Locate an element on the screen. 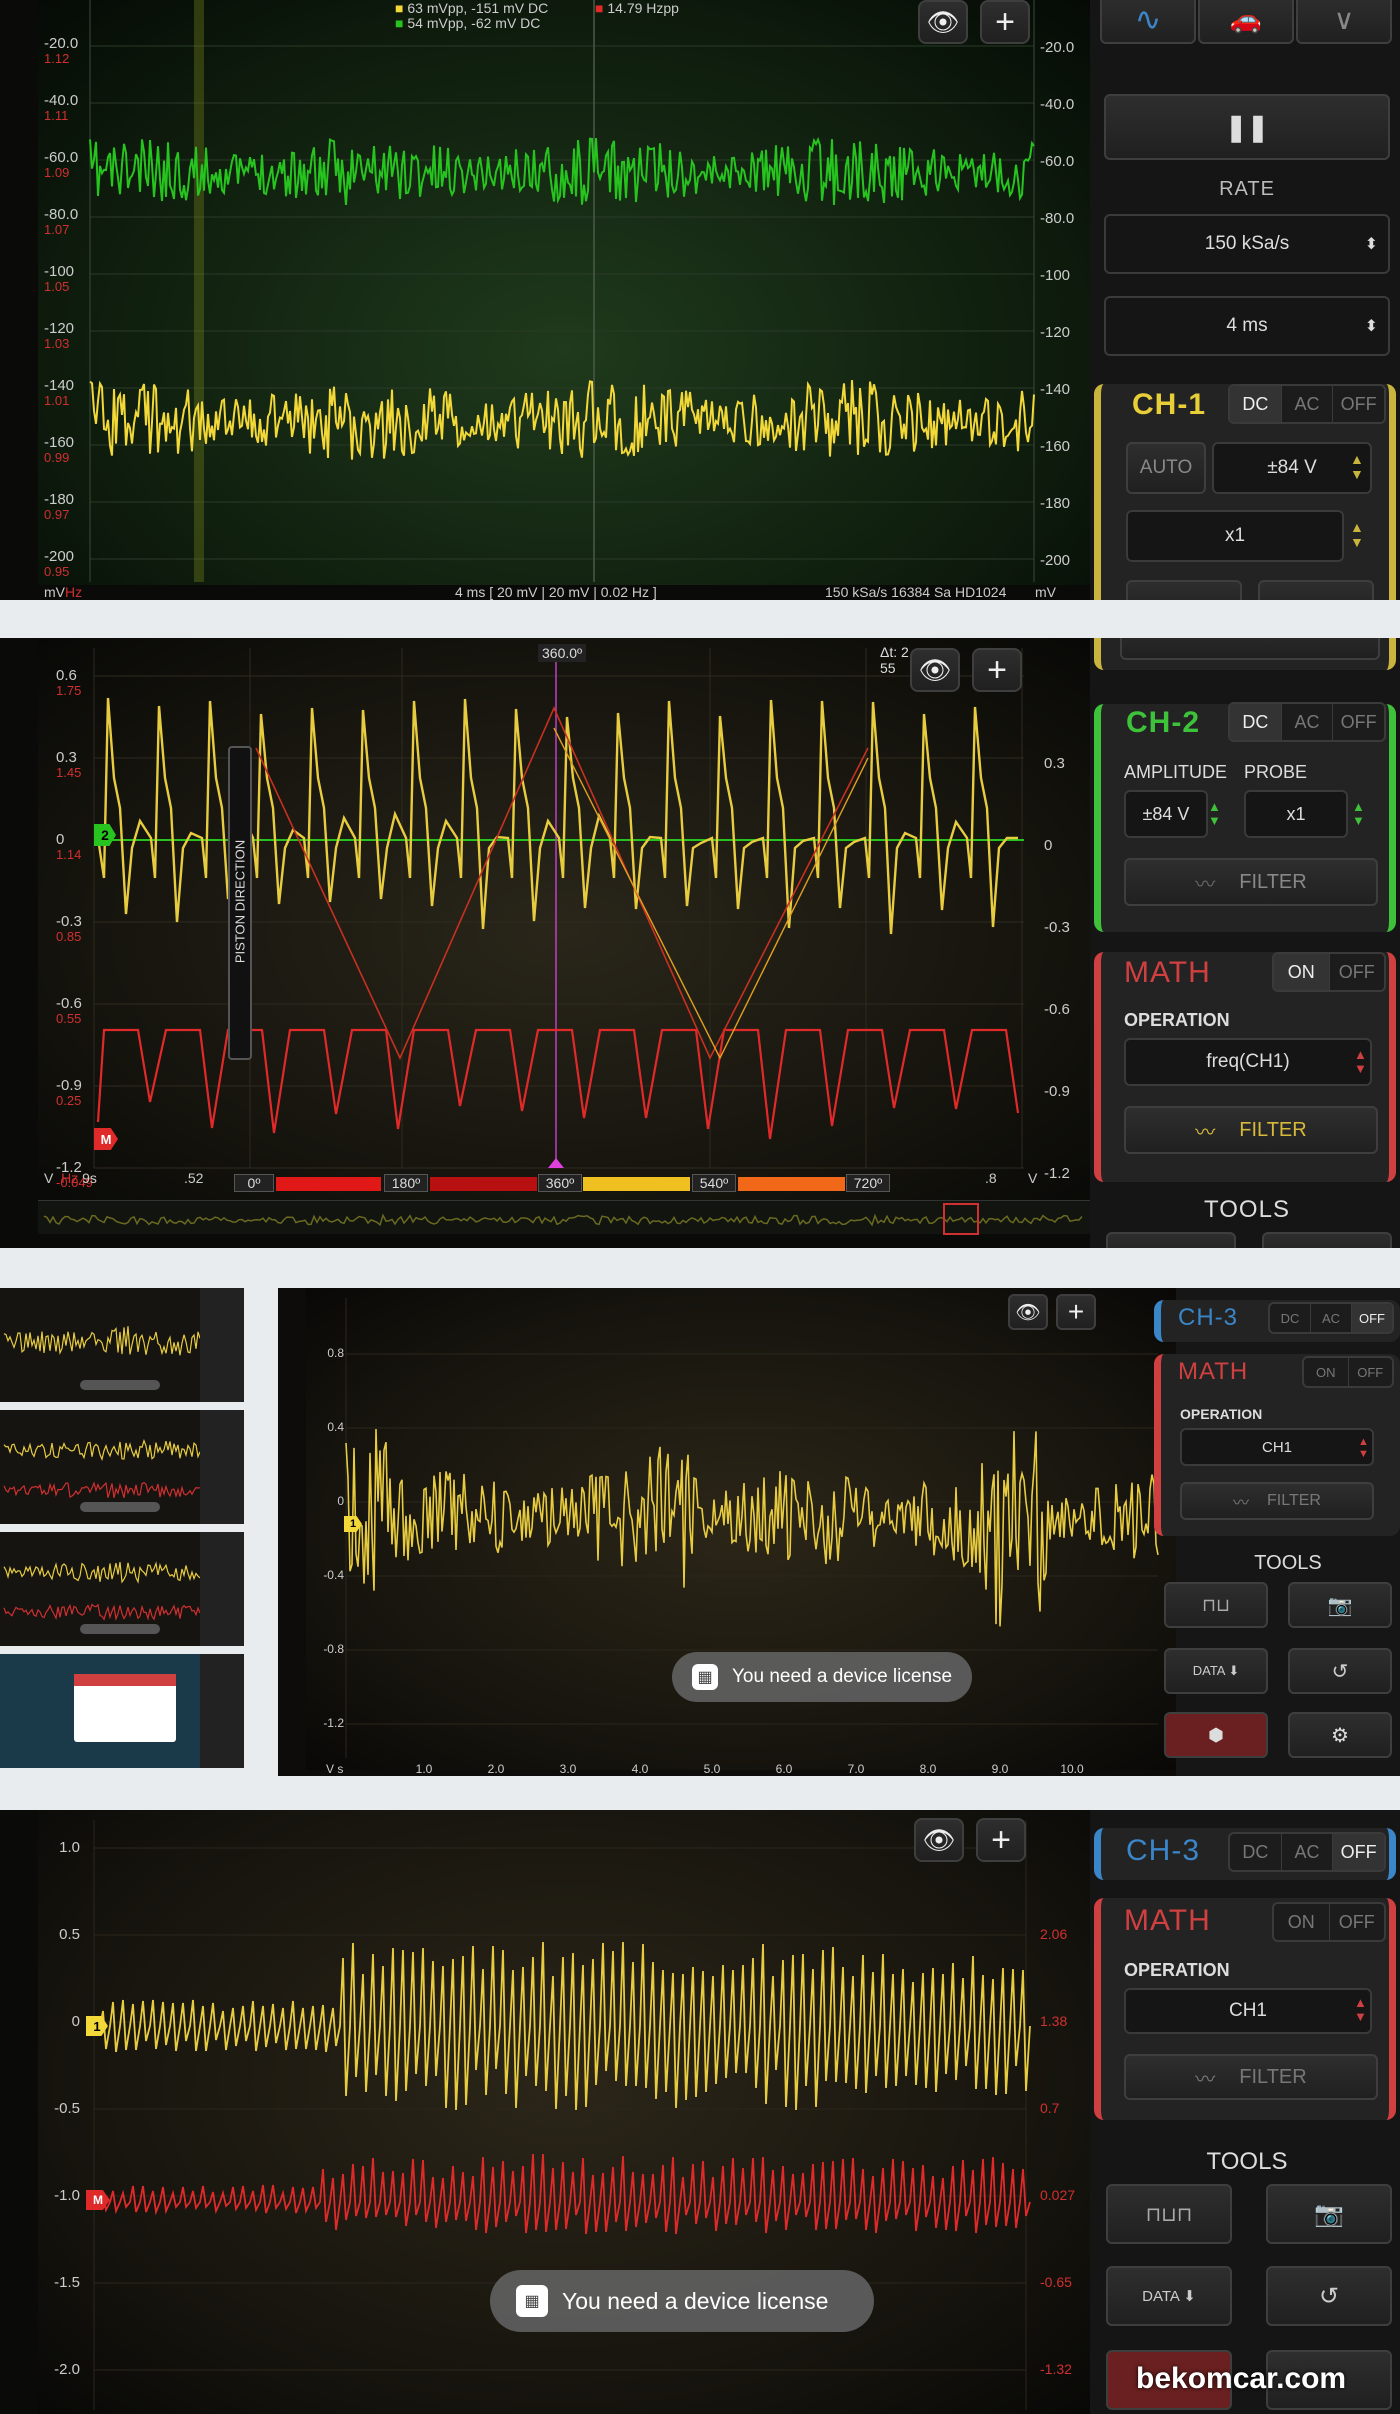  ch3-ac-4: AC is located at coordinates (1308, 1852).